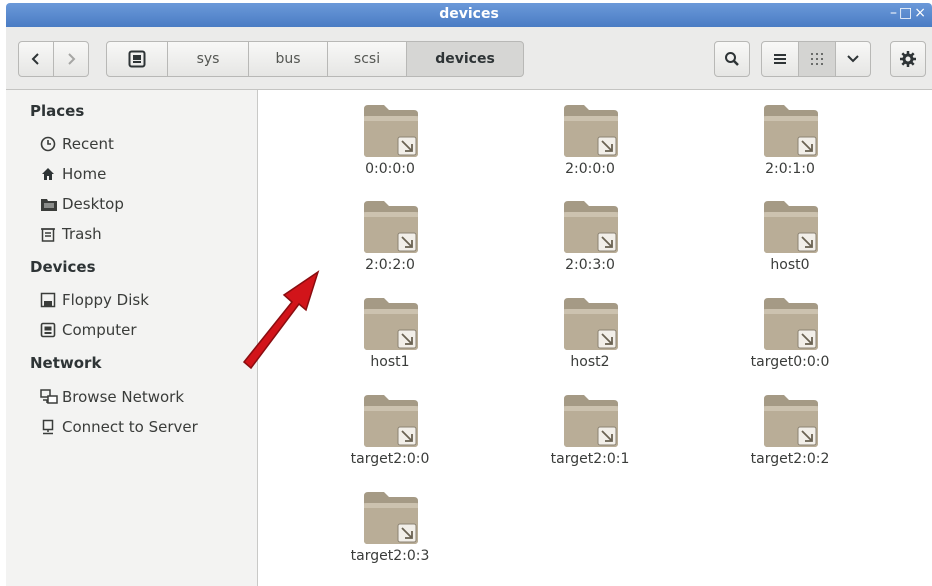 The height and width of the screenshot is (586, 932). Describe the element at coordinates (99, 330) in the screenshot. I see `sidebar-item-label: Computer` at that location.